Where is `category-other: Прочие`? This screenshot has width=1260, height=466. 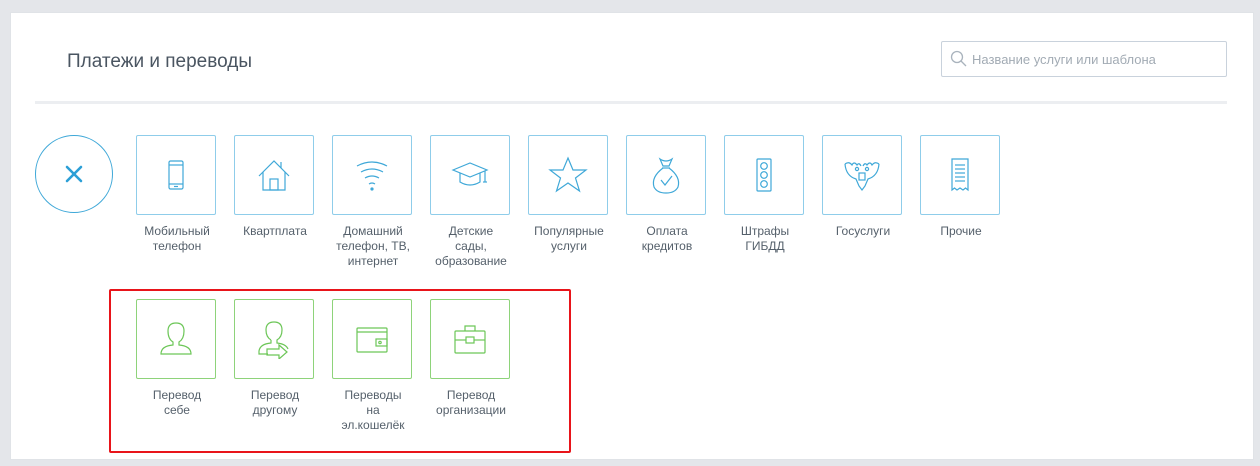
category-other: Прочие is located at coordinates (961, 187).